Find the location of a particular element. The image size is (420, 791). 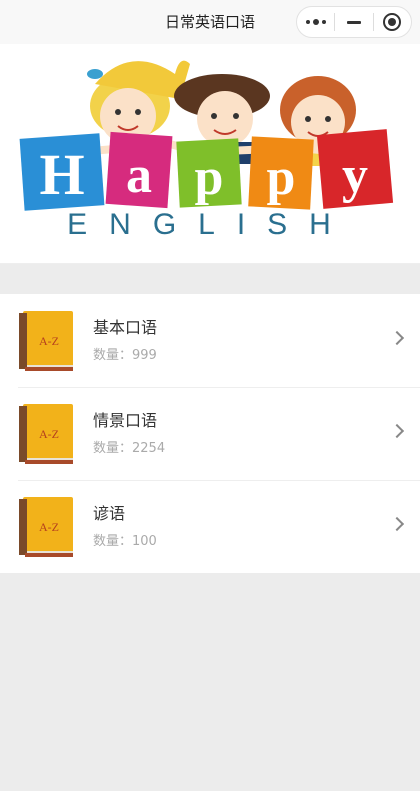

close-target-icon is located at coordinates (392, 22).